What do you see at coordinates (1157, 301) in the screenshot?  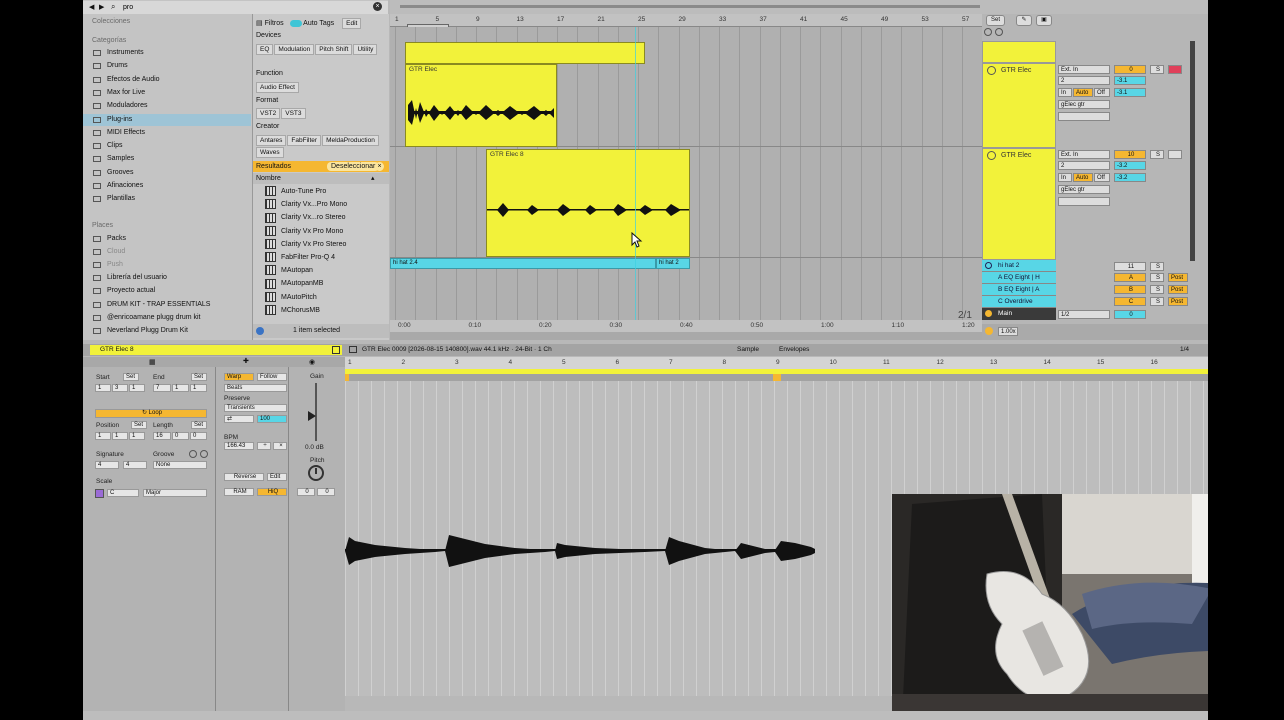 I see `return-c-solo: S` at bounding box center [1157, 301].